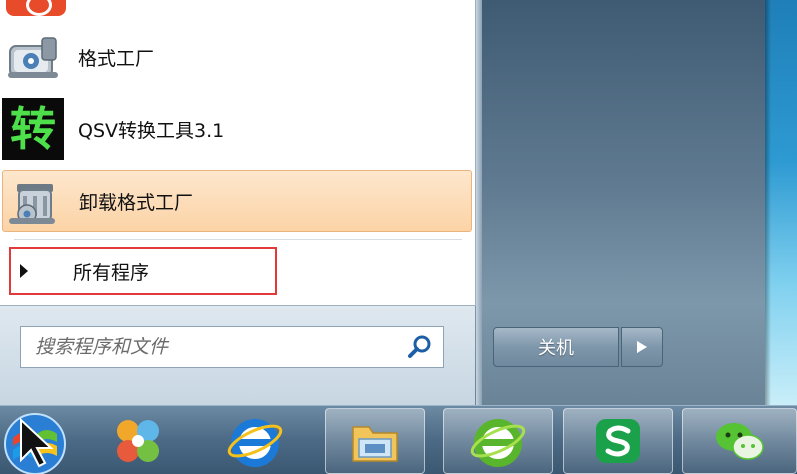  Describe the element at coordinates (420, 347) in the screenshot. I see `search-icon` at that location.